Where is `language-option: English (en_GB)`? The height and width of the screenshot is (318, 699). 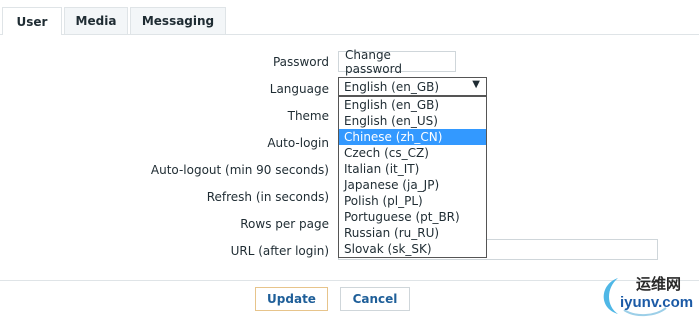
language-option: English (en_GB) is located at coordinates (412, 105).